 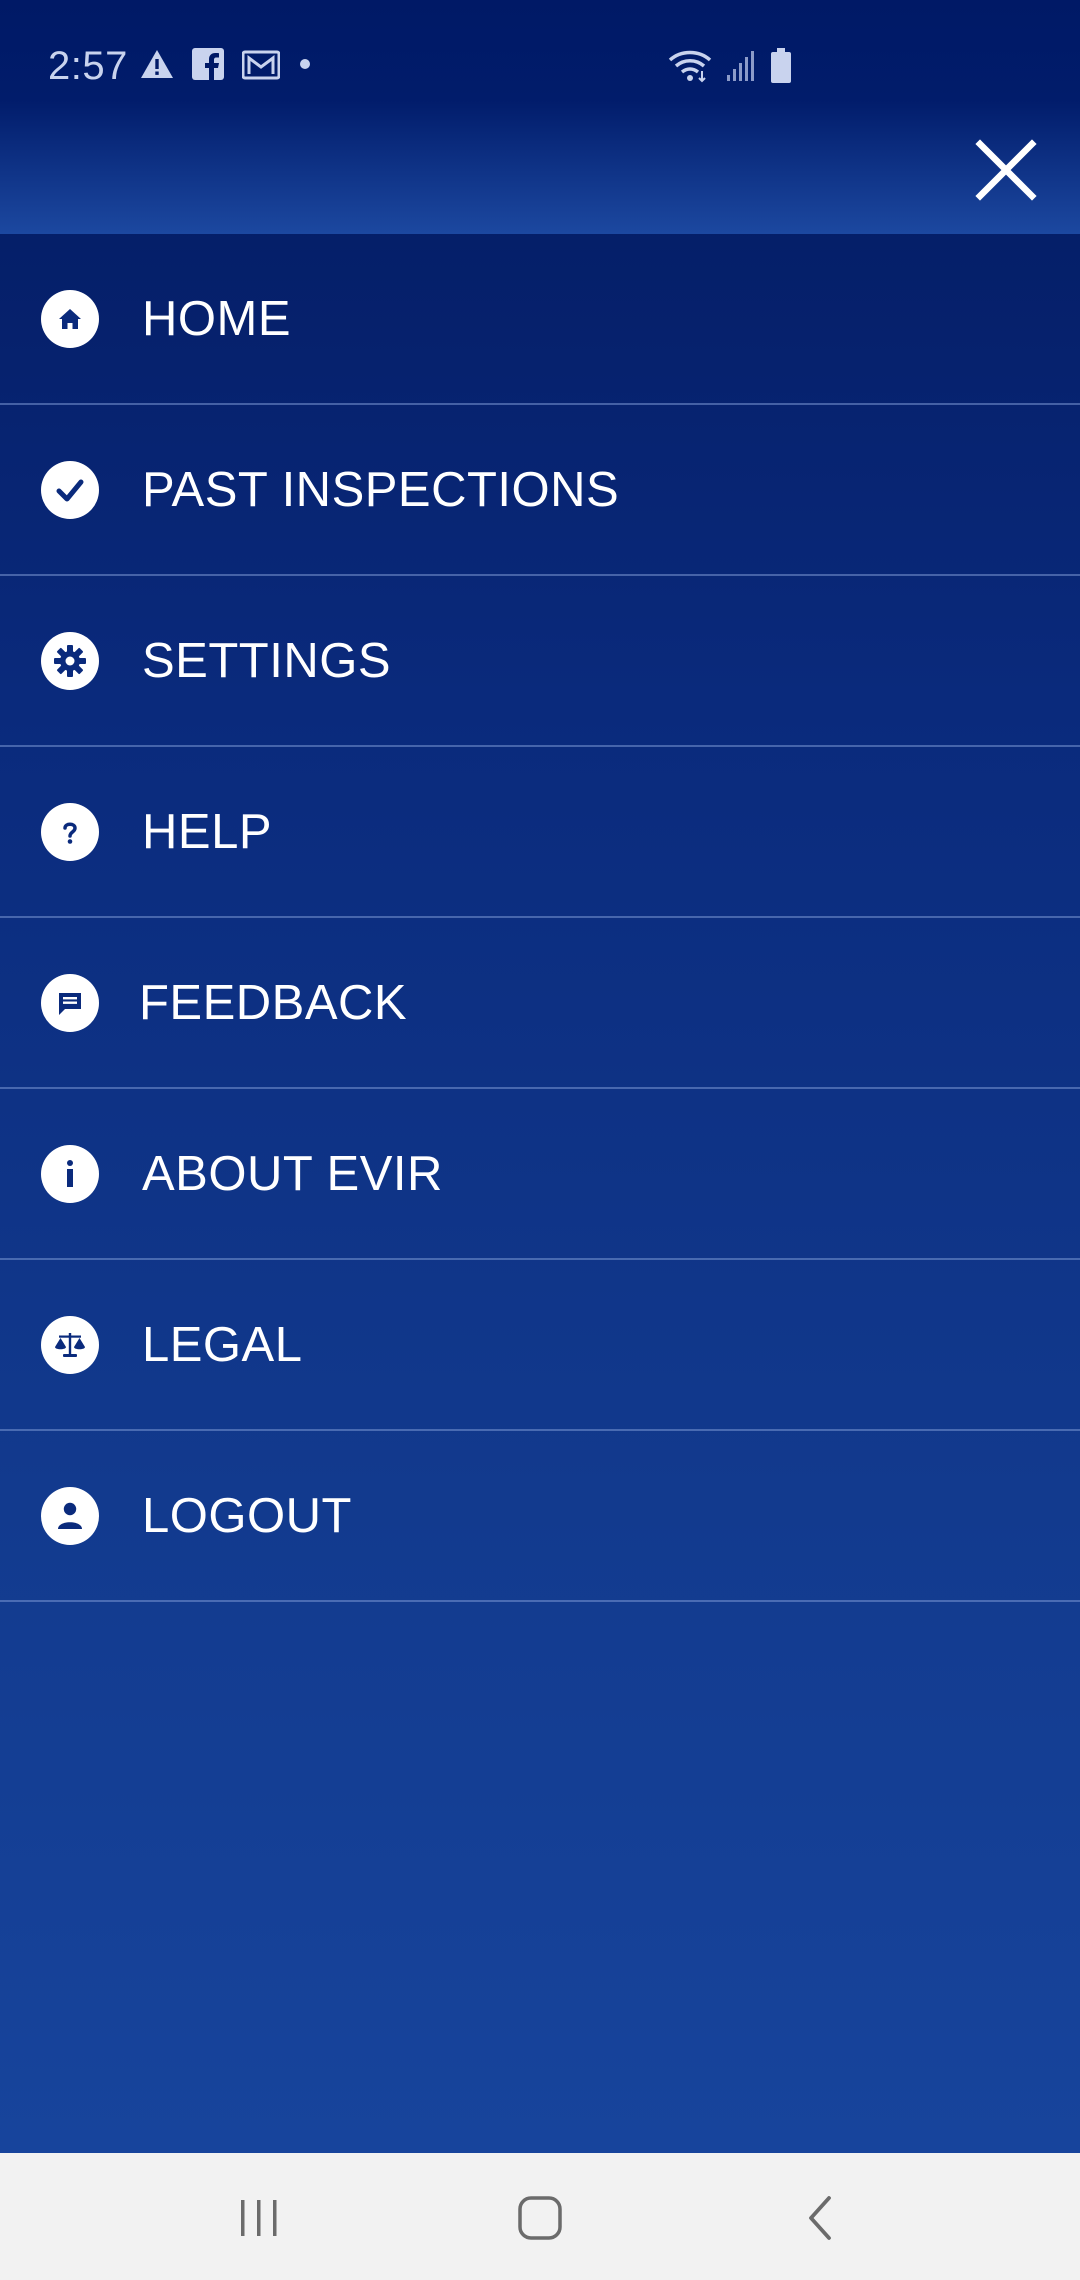 I want to click on menu-label-settings: SETTINGS, so click(x=267, y=660).